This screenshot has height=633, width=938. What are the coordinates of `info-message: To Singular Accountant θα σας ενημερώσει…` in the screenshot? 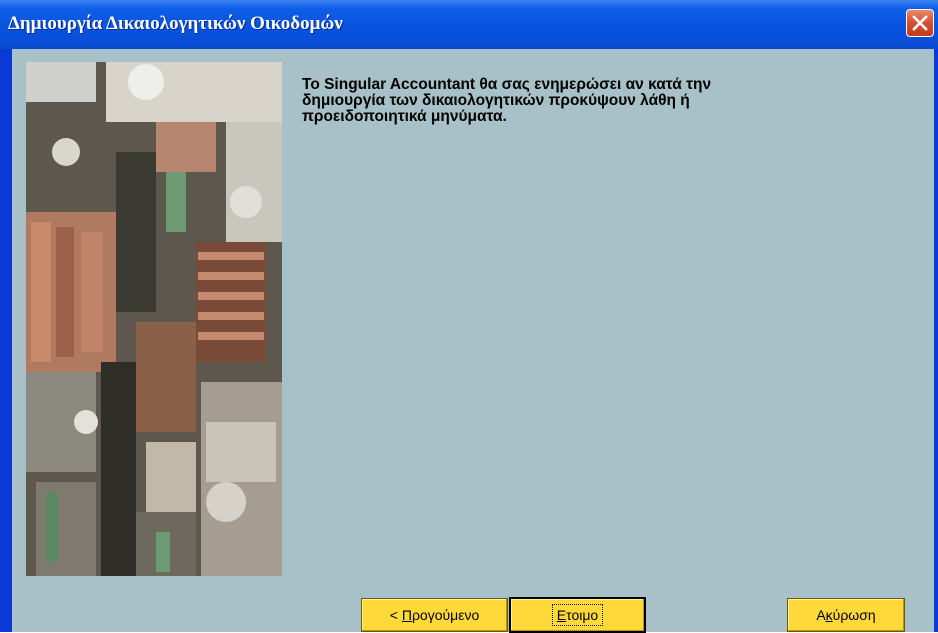 It's located at (592, 101).